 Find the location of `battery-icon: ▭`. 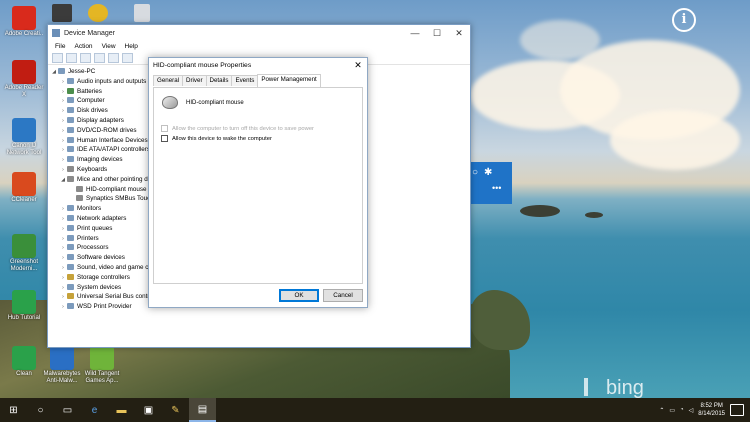

battery-icon: ▭ is located at coordinates (672, 410).